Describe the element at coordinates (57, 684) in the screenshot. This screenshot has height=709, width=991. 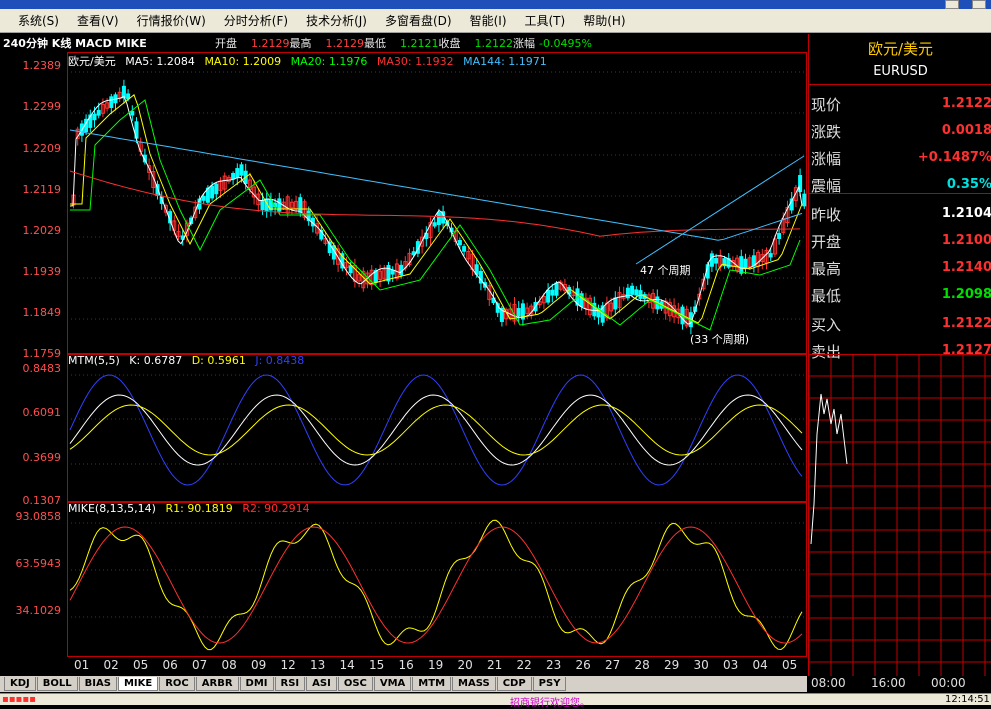
I see `tab-boll: BOLL` at that location.